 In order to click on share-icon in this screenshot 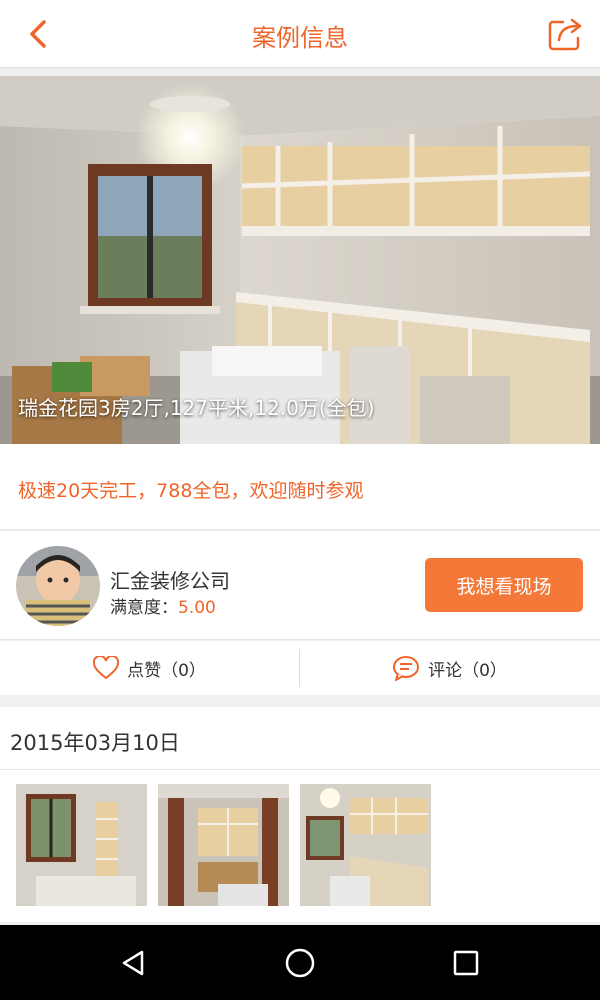, I will do `click(565, 34)`.